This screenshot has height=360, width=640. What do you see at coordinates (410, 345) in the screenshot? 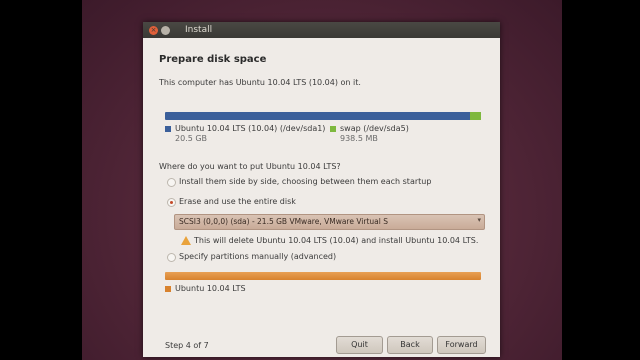
I see `back-button: Back` at bounding box center [410, 345].